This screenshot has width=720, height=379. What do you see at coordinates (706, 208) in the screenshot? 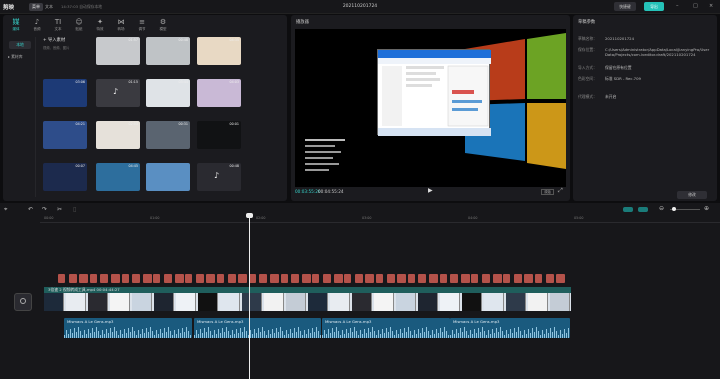
I see `zoom-in-icon: ⊕` at bounding box center [706, 208].